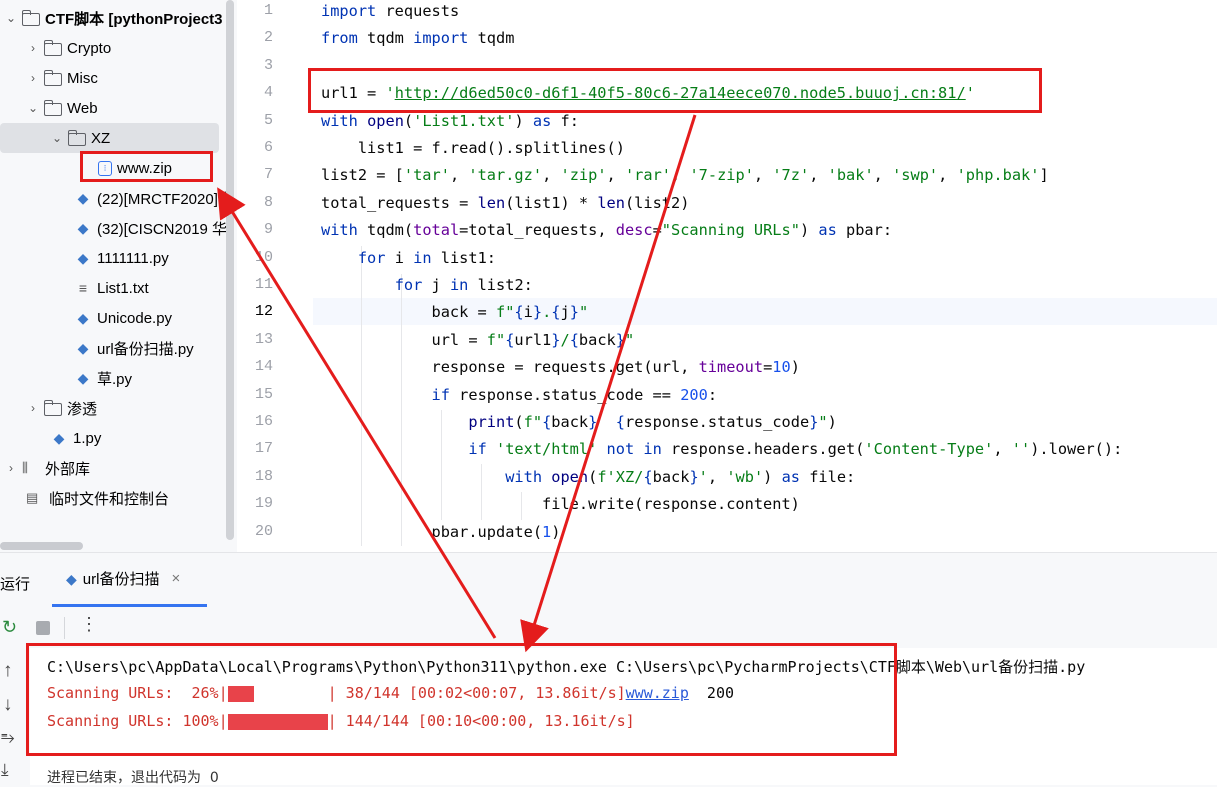 The height and width of the screenshot is (787, 1217). Describe the element at coordinates (357, 413) in the screenshot. I see `arrow-console-to-zip` at that location.